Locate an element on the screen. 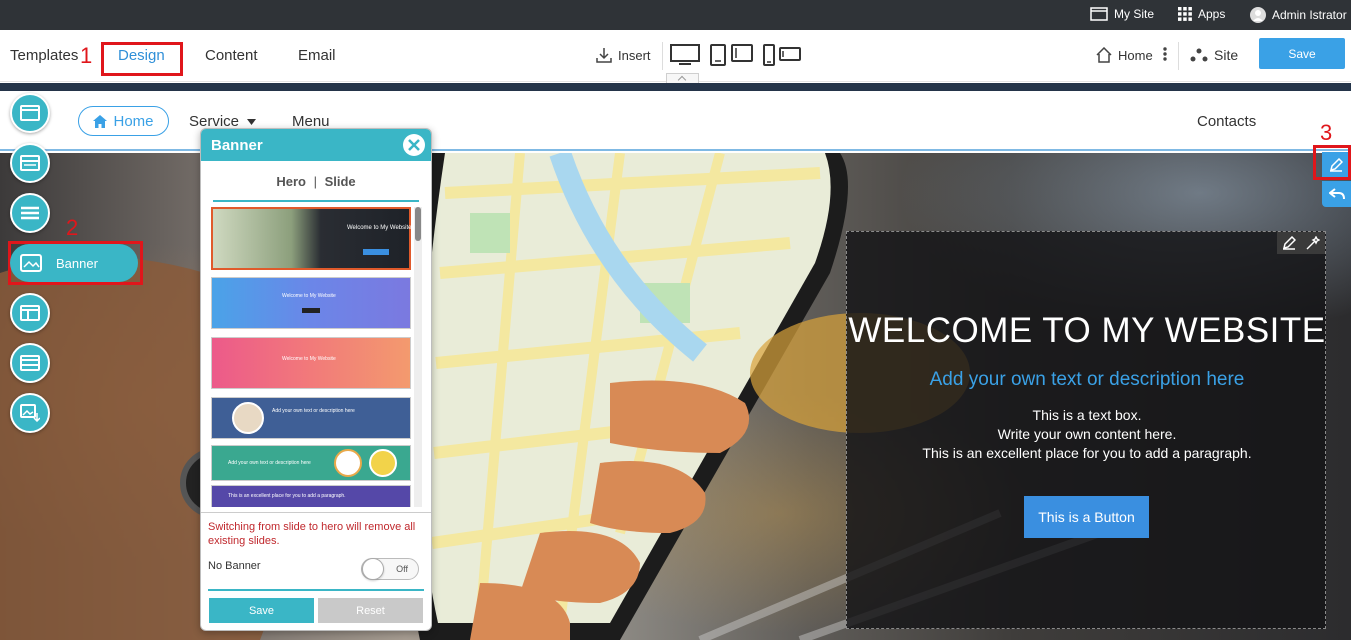 The height and width of the screenshot is (640, 1351). insert-button: Insert is located at coordinates (623, 55).